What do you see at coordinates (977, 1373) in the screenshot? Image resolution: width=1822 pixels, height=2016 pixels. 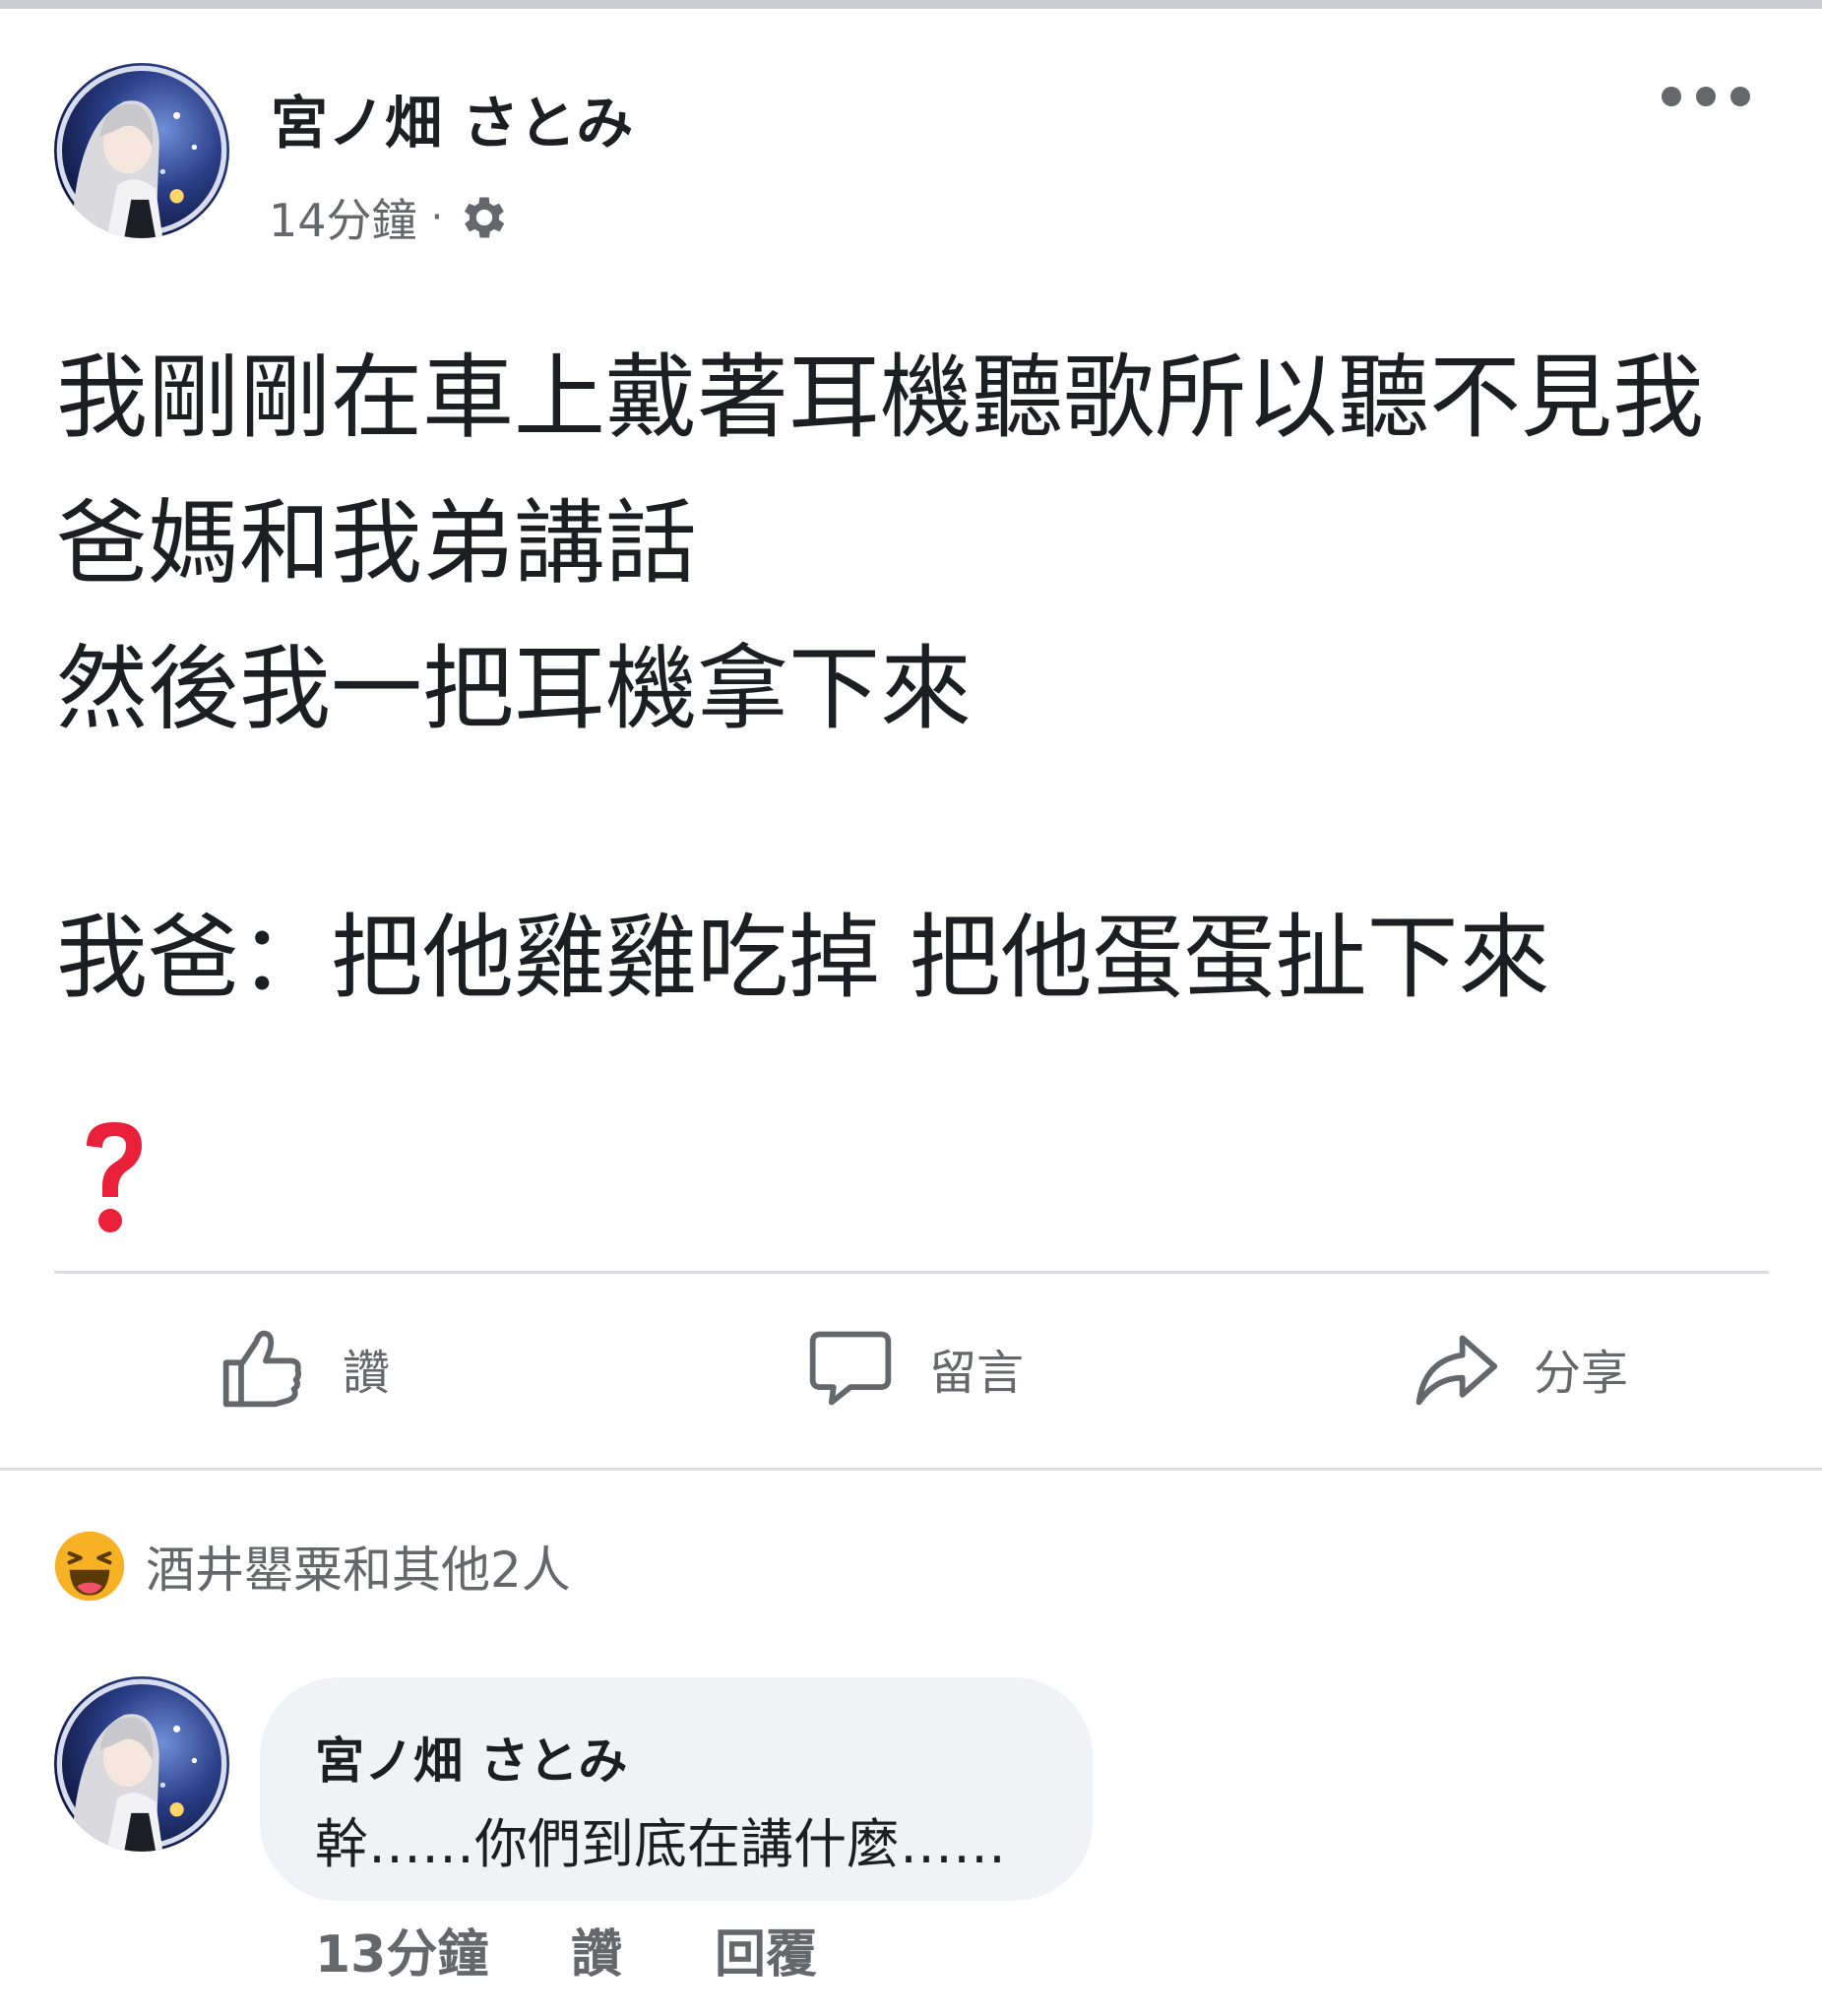 I see `comment-label: 留言` at bounding box center [977, 1373].